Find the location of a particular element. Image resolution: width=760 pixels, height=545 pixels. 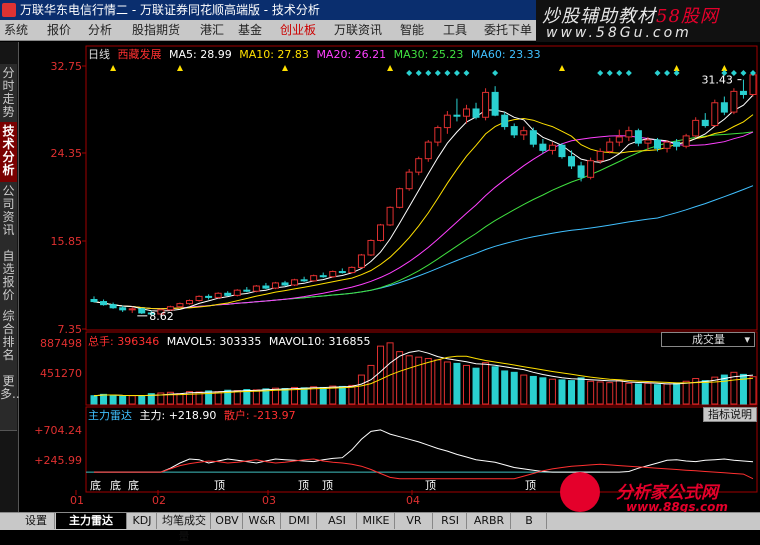

menu-item-1: 报价 is located at coordinates (59, 30).